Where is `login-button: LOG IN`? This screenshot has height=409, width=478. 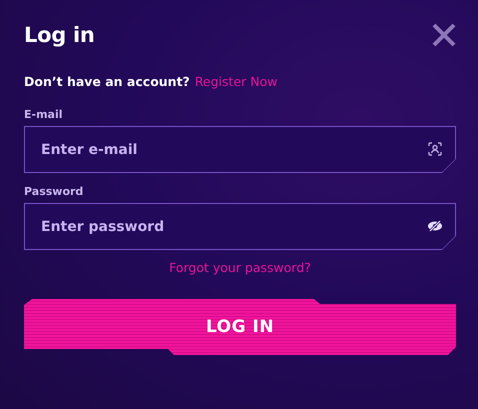 login-button: LOG IN is located at coordinates (240, 327).